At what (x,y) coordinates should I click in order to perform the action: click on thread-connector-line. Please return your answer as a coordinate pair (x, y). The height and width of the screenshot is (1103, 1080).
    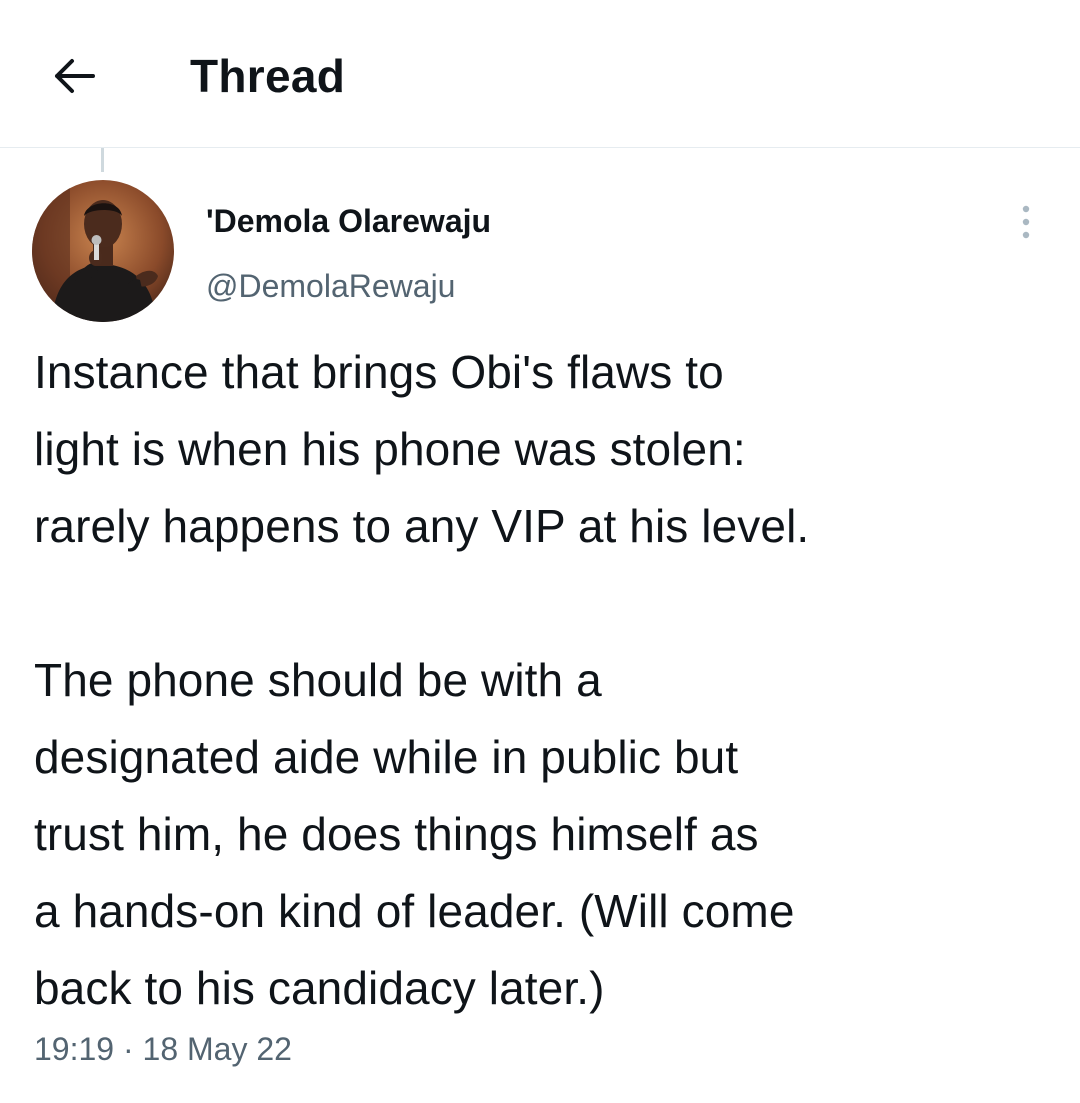
    Looking at the image, I should click on (102, 160).